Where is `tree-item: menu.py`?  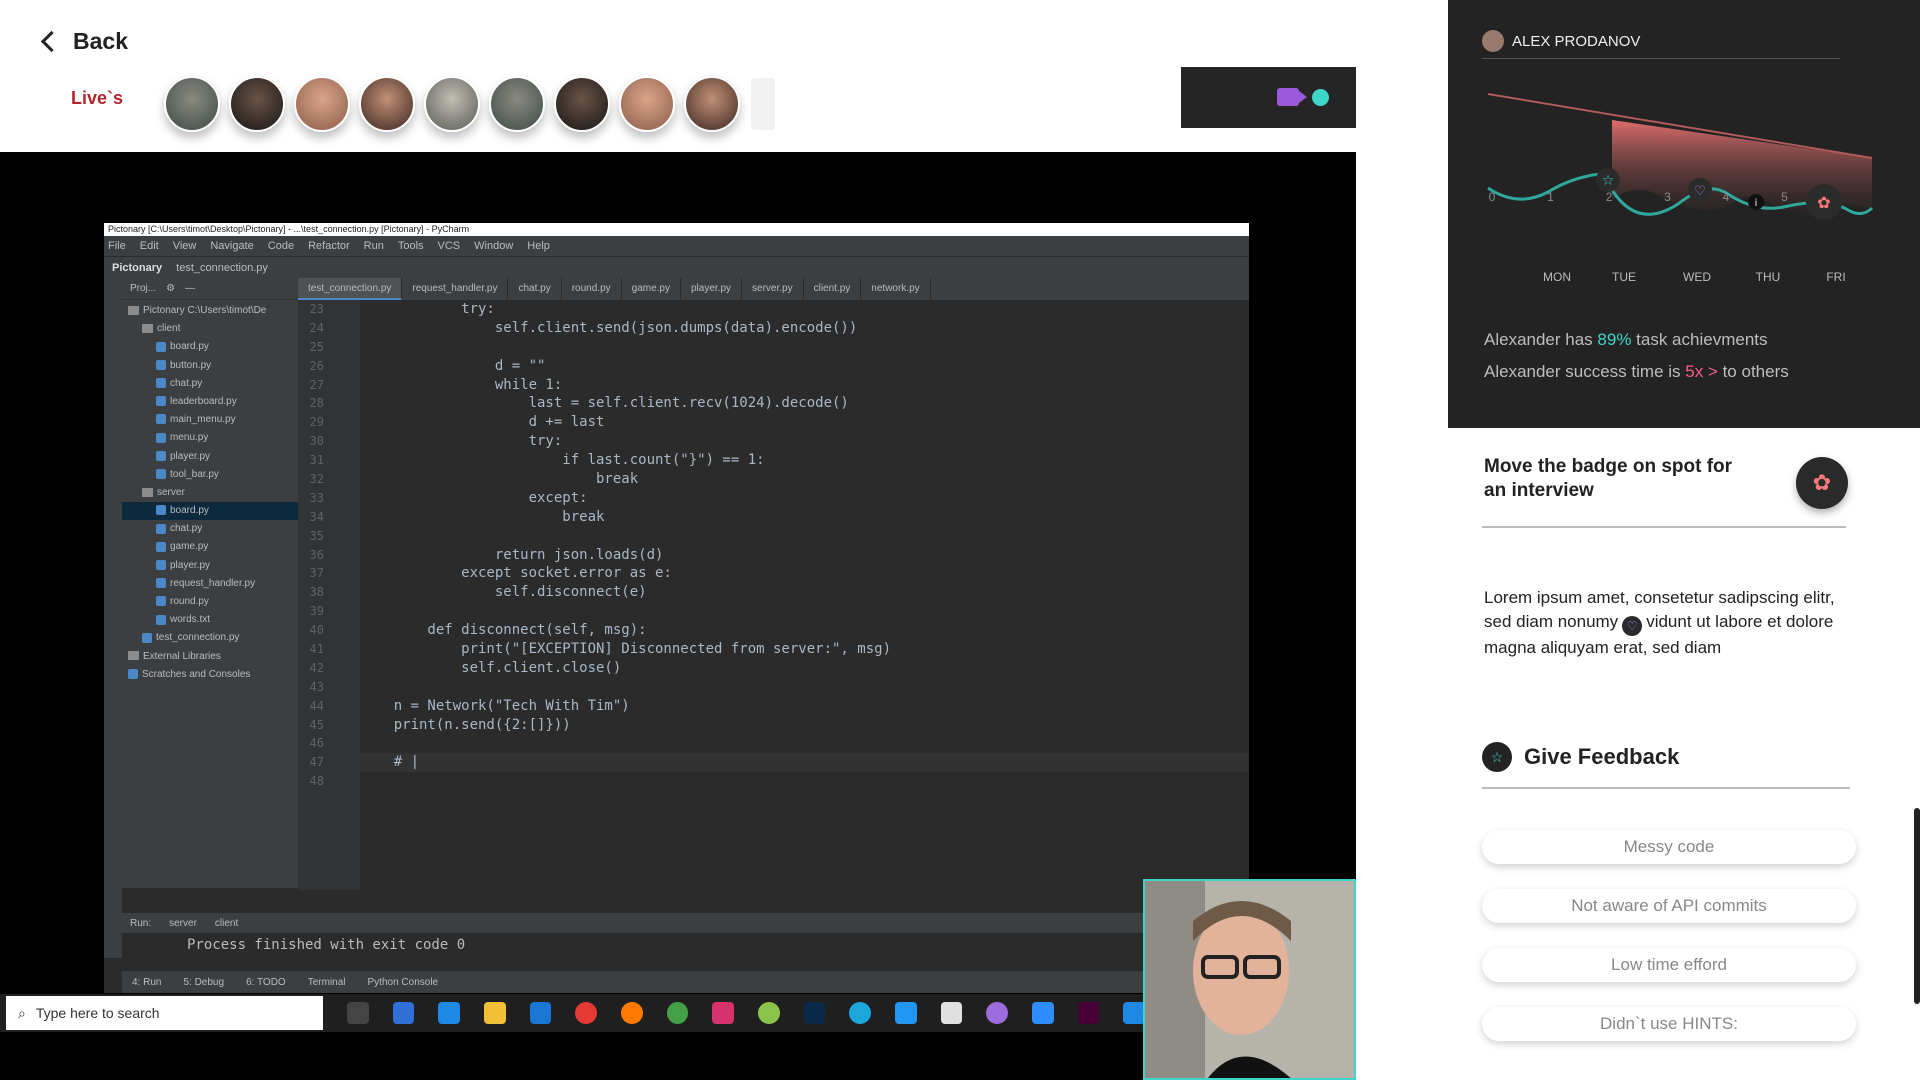 tree-item: menu.py is located at coordinates (210, 438).